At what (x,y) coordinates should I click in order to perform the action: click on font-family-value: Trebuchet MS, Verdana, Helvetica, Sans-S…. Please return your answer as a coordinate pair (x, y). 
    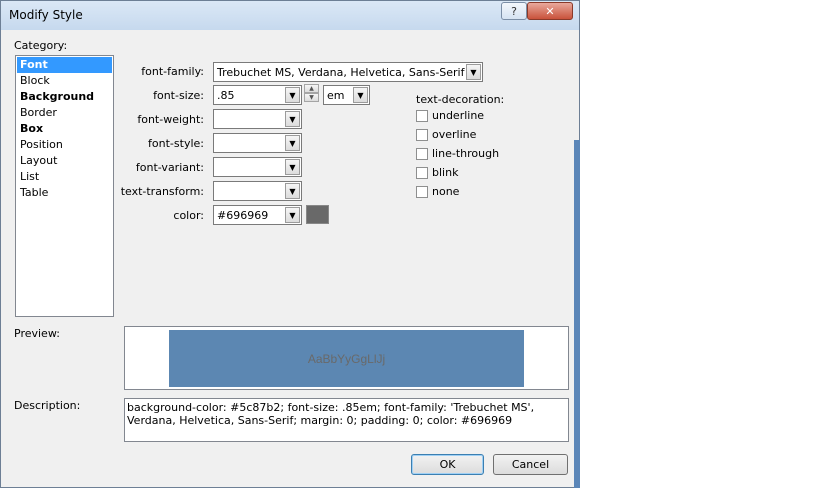
    Looking at the image, I should click on (341, 72).